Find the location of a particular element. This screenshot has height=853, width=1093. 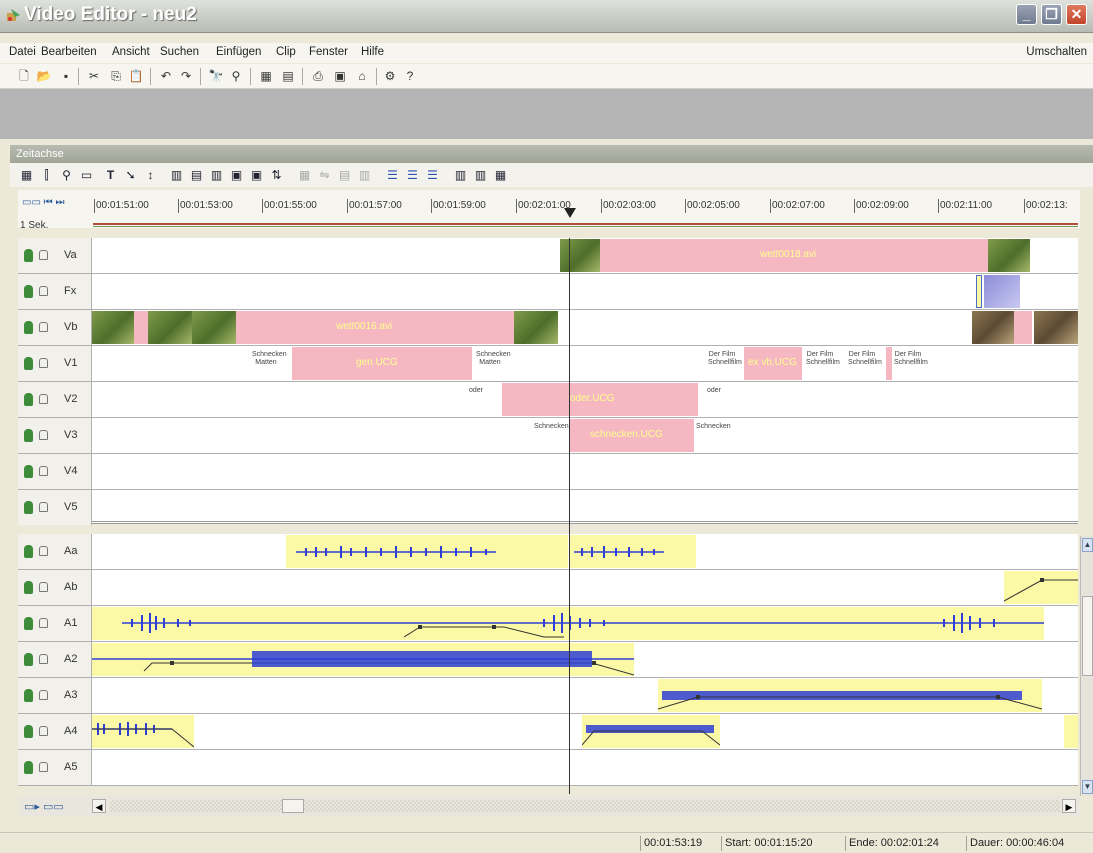

scroll-track is located at coordinates (585, 806).